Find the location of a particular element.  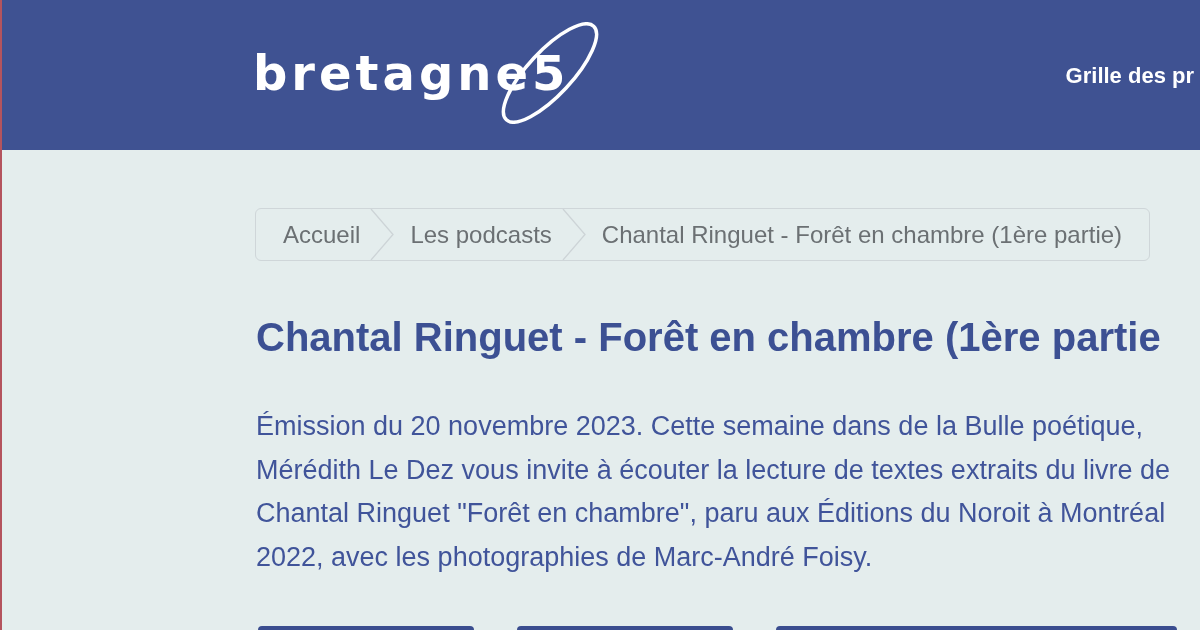

breadcrumb-link: Les podcasts is located at coordinates (481, 234).